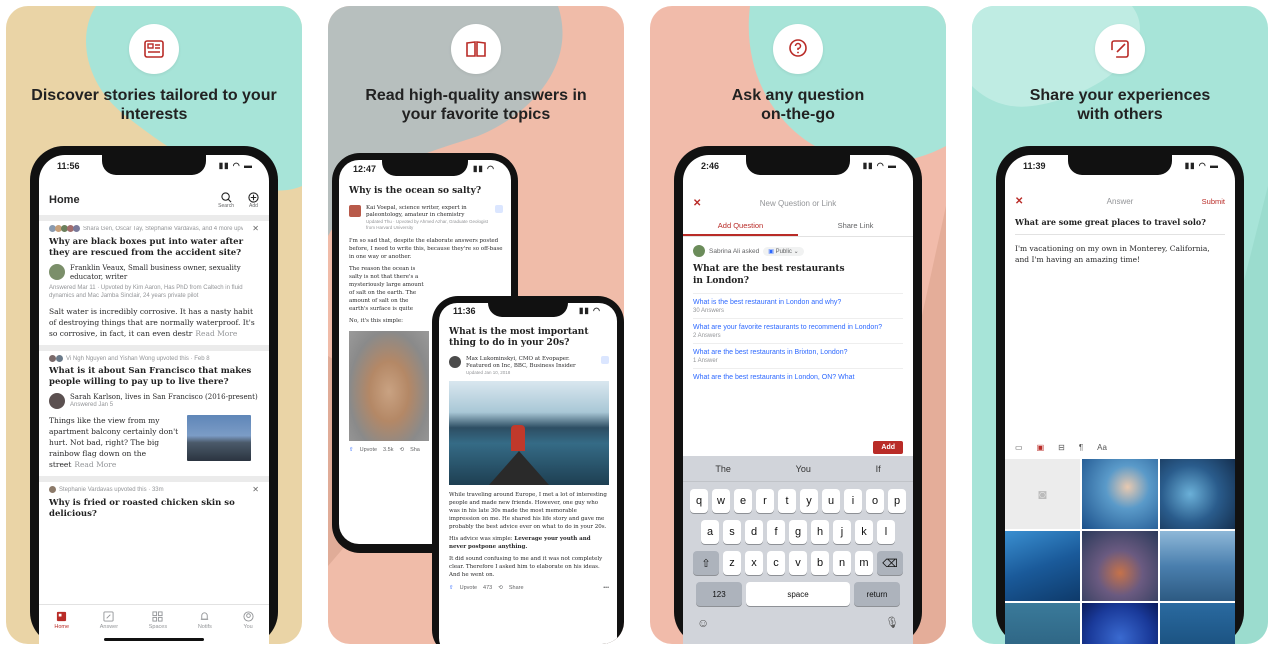 This screenshot has height=645, width=1269. What do you see at coordinates (226, 196) in the screenshot?
I see `search-icon` at bounding box center [226, 196].